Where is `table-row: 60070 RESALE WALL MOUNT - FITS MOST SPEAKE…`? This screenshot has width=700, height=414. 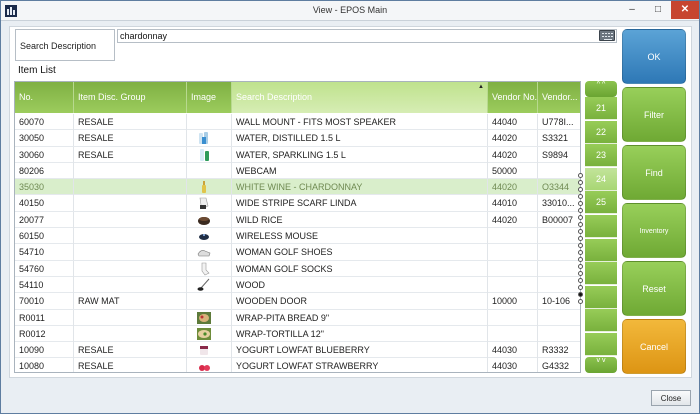
table-row: 60070 RESALE WALL MOUNT - FITS MOST SPEAKE… is located at coordinates (297, 122).